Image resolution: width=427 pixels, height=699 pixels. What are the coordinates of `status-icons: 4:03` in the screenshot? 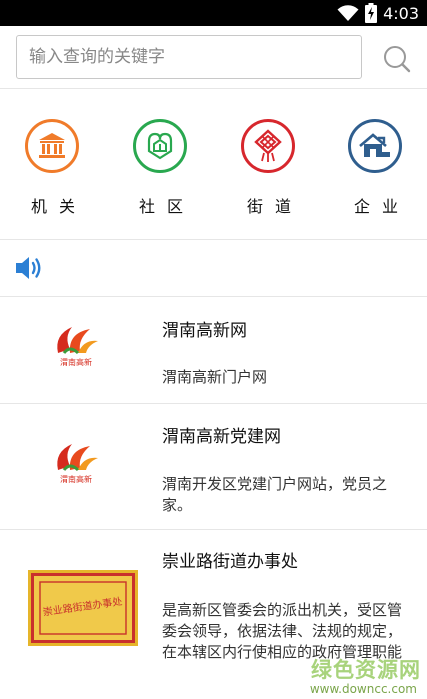 It's located at (378, 13).